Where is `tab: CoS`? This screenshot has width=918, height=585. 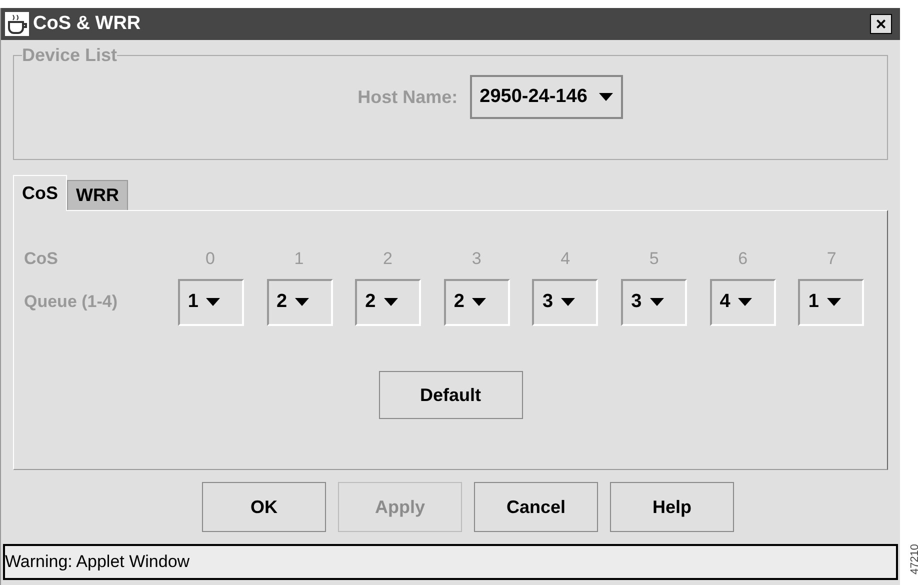 tab: CoS is located at coordinates (40, 193).